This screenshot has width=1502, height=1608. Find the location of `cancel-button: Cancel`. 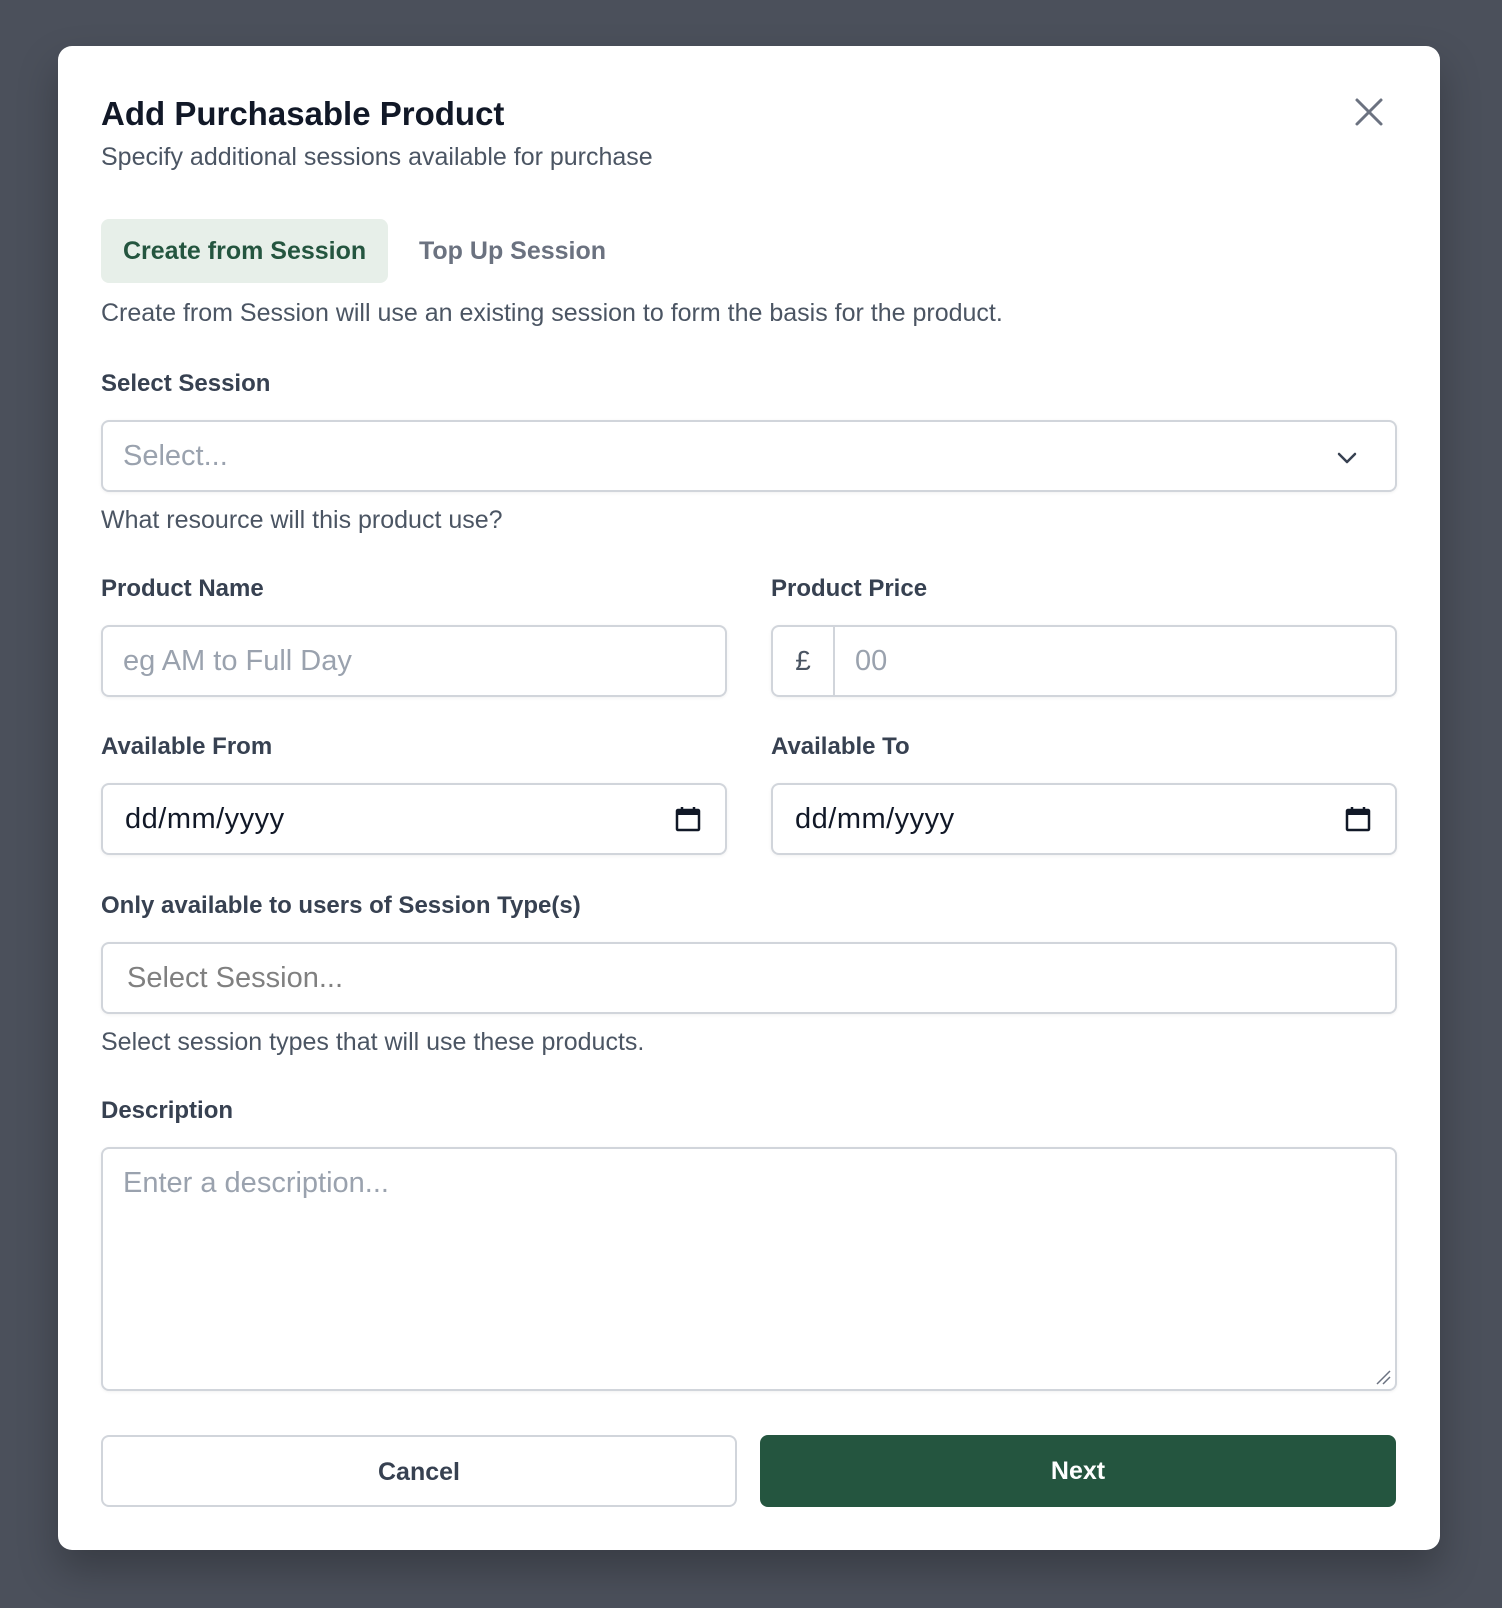

cancel-button: Cancel is located at coordinates (419, 1471).